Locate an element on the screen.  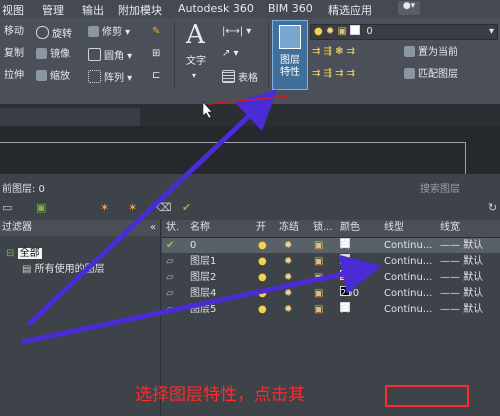
instruction-caption: 选择图层特性，点击其 is located at coordinates (220, 395).